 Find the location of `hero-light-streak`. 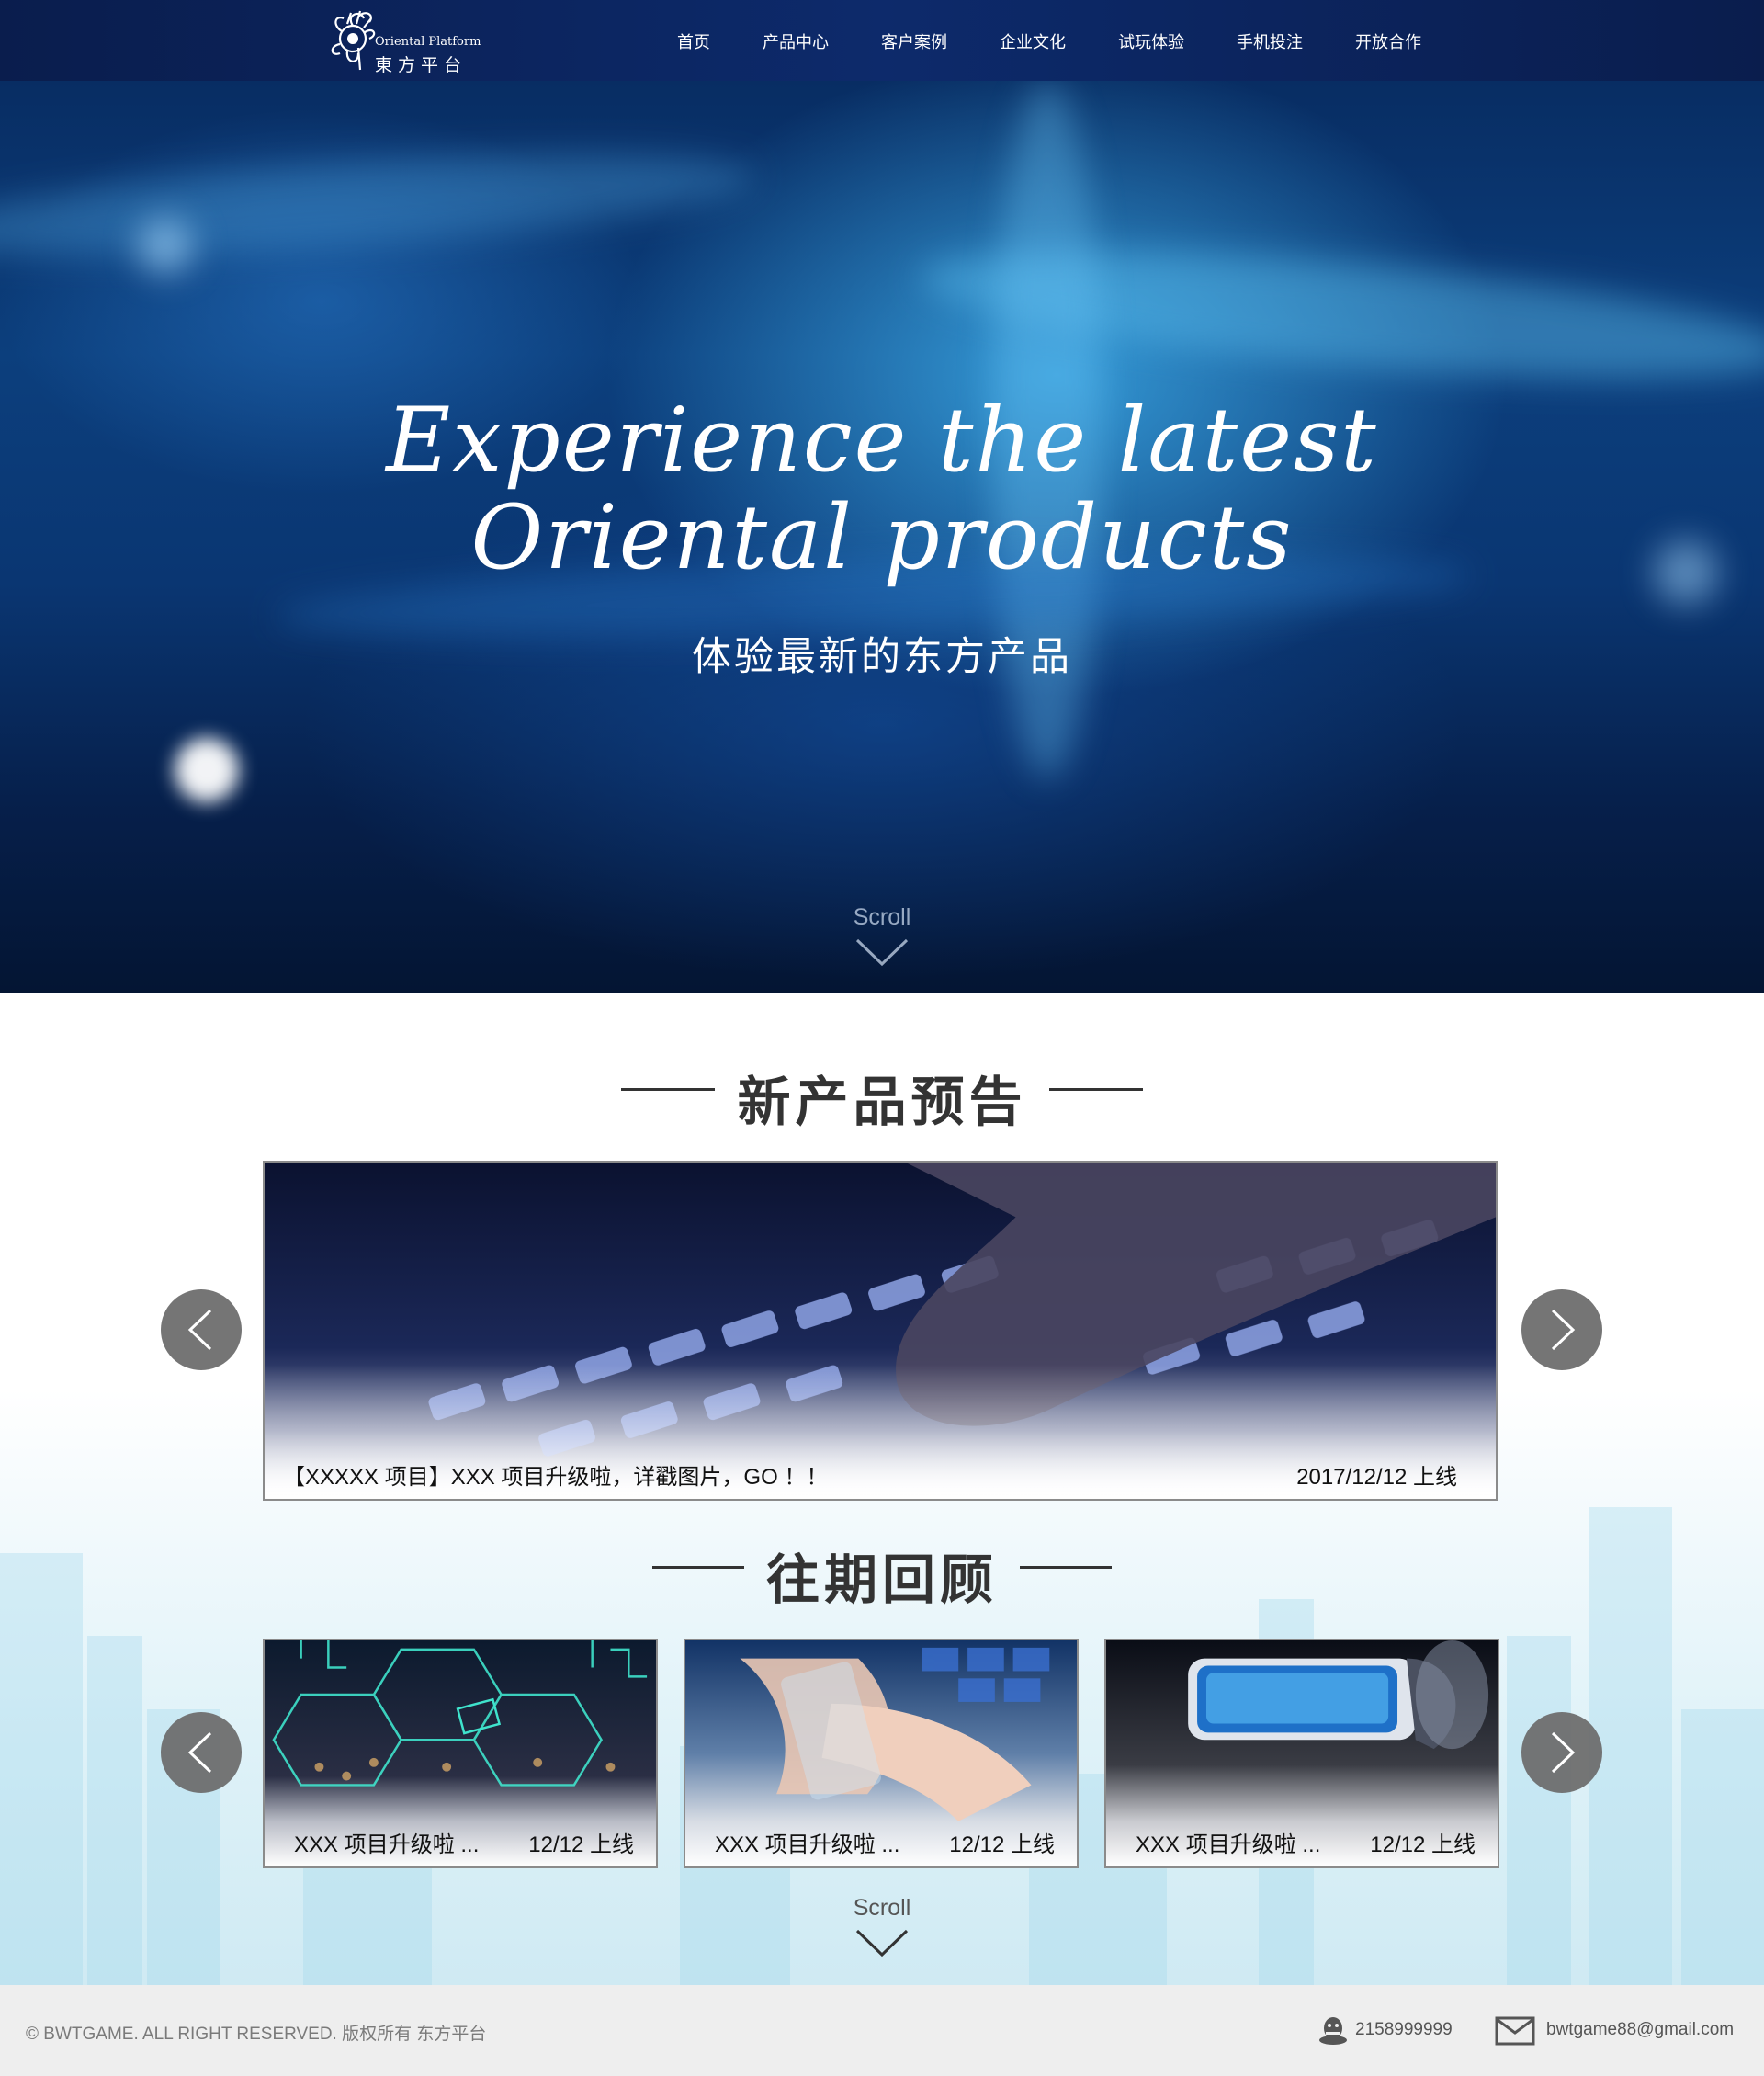

hero-light-streak is located at coordinates (378, 205).